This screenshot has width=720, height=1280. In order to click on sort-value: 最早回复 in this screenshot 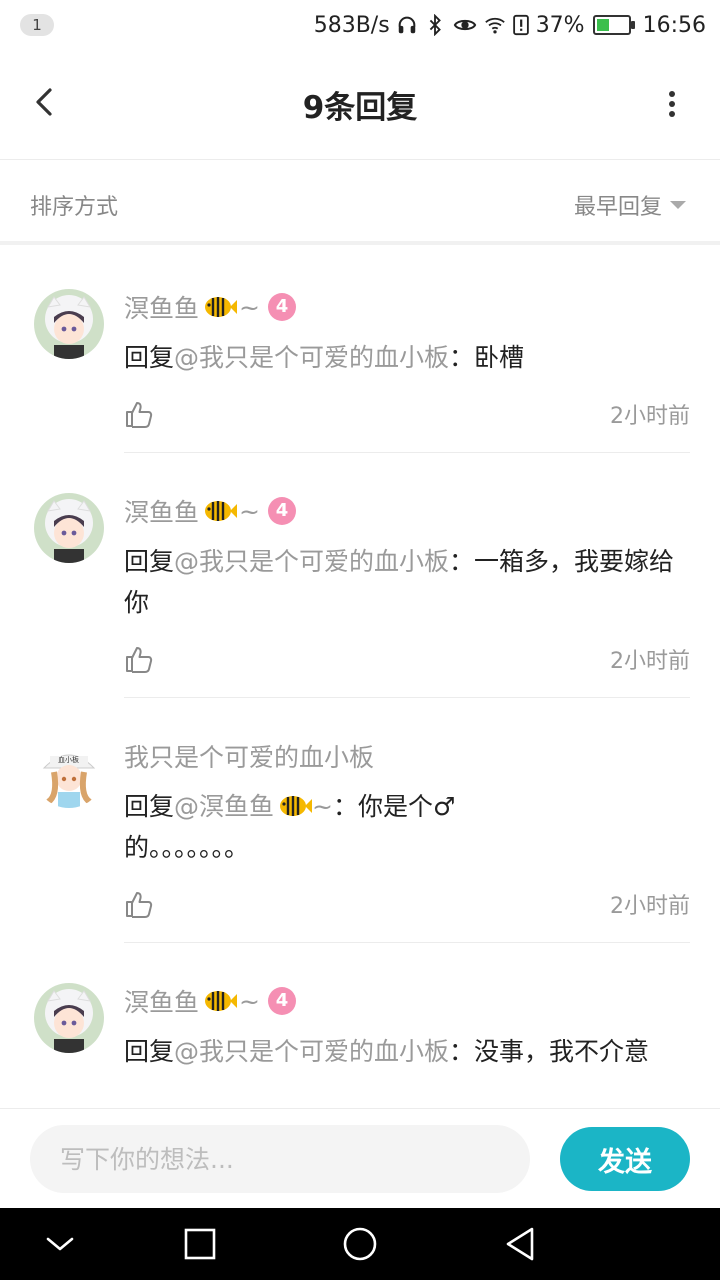, I will do `click(617, 207)`.